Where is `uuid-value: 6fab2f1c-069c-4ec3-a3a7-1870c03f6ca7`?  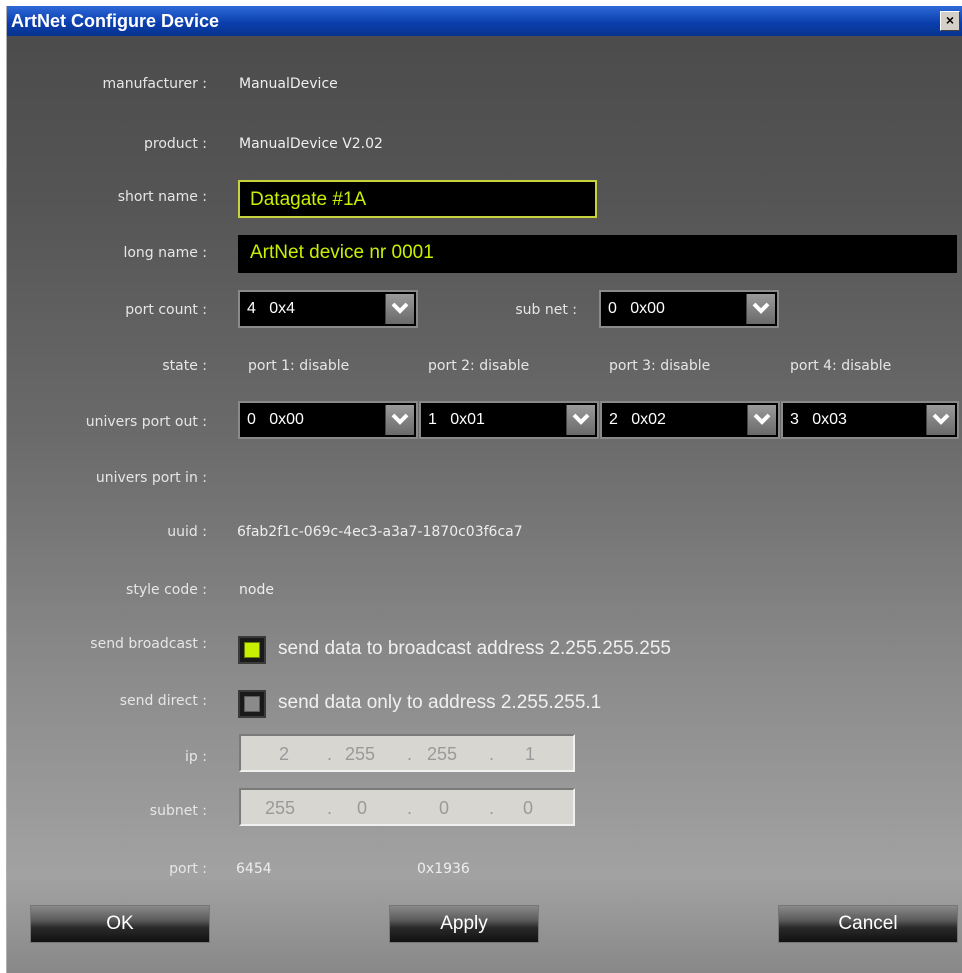 uuid-value: 6fab2f1c-069c-4ec3-a3a7-1870c03f6ca7 is located at coordinates (380, 532).